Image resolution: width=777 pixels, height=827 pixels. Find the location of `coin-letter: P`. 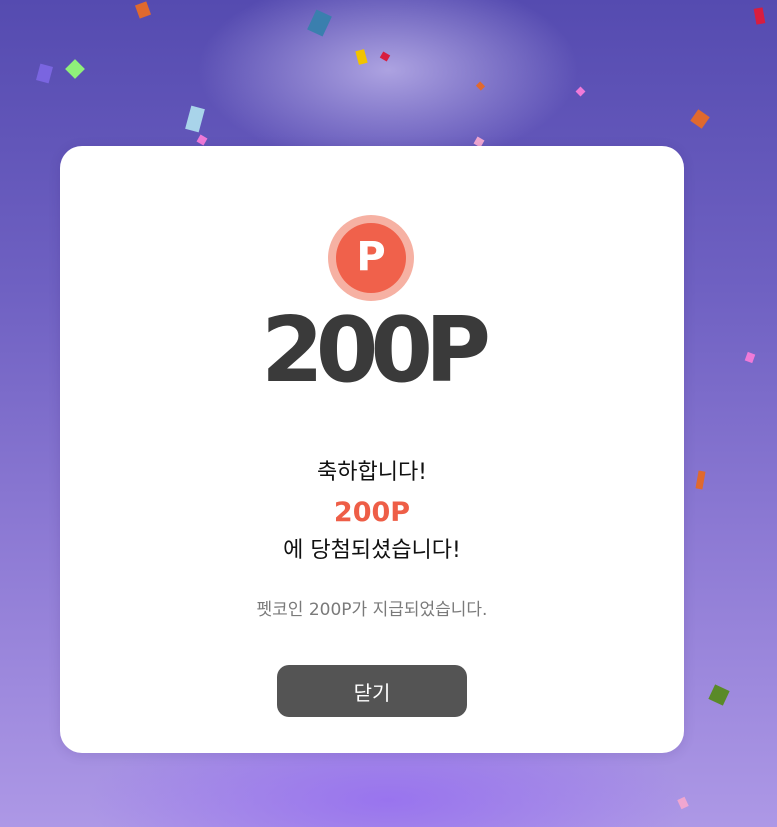

coin-letter: P is located at coordinates (371, 257).